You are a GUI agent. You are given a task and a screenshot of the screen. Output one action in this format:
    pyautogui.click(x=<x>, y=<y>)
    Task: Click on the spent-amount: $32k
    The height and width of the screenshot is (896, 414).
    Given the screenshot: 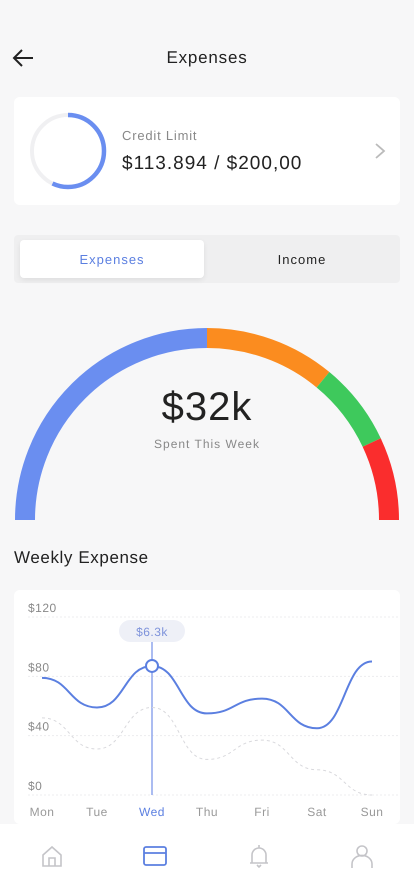 What is the action you would take?
    pyautogui.click(x=207, y=407)
    